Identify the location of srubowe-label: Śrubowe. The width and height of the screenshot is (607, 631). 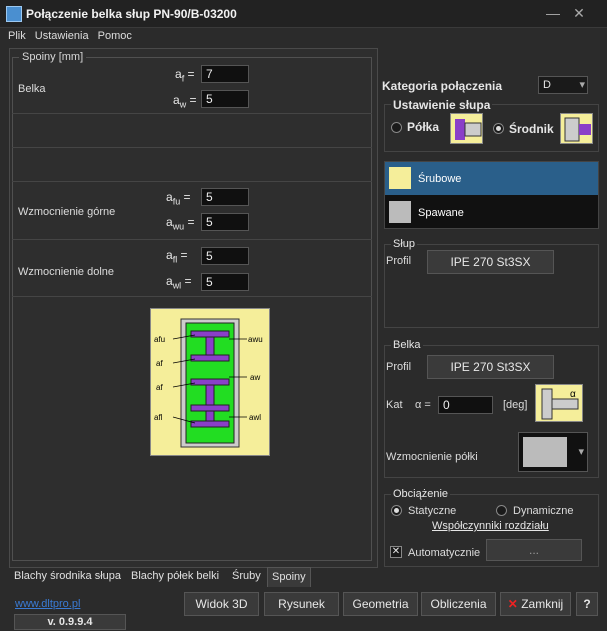
(440, 179).